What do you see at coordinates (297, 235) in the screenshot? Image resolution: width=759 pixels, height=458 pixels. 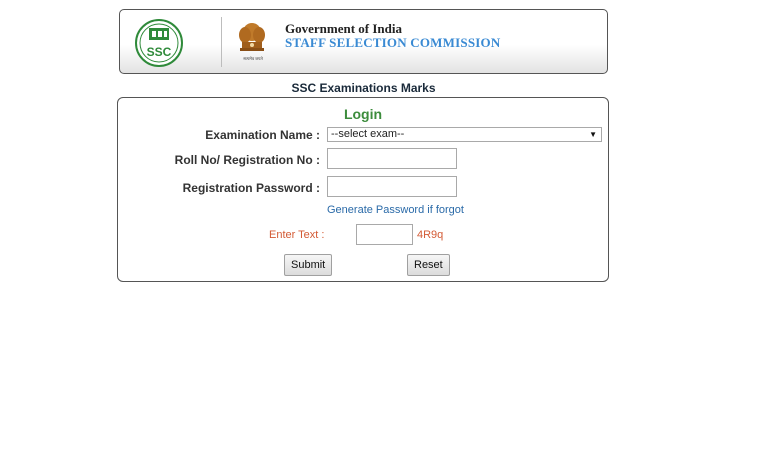 I see `captcha-label: Enter Text :` at bounding box center [297, 235].